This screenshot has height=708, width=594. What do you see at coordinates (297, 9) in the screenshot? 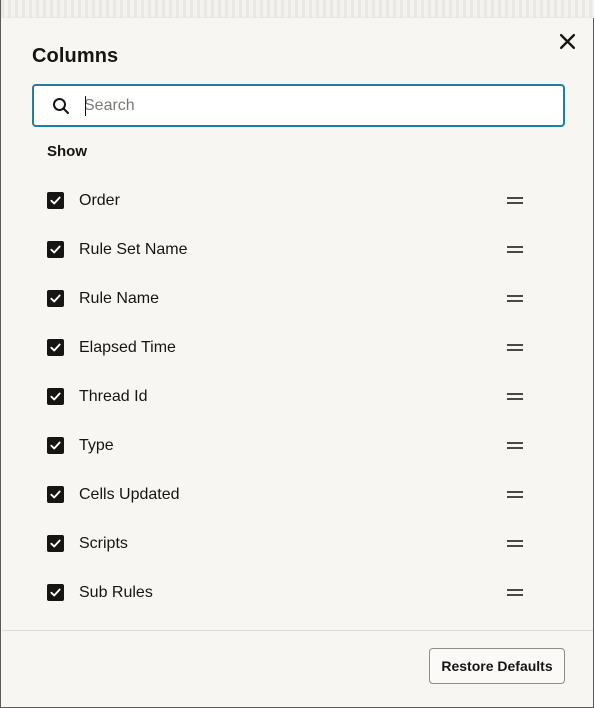
I see `top-texture-strip` at bounding box center [297, 9].